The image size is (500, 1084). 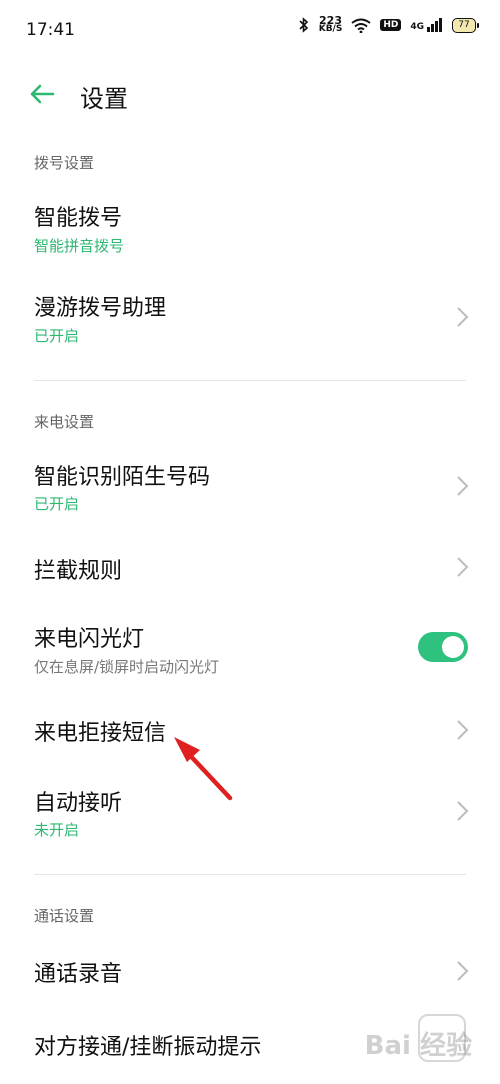 What do you see at coordinates (127, 667) in the screenshot?
I see `item-subtitle: 仅在息屏/锁屏时启动闪光灯` at bounding box center [127, 667].